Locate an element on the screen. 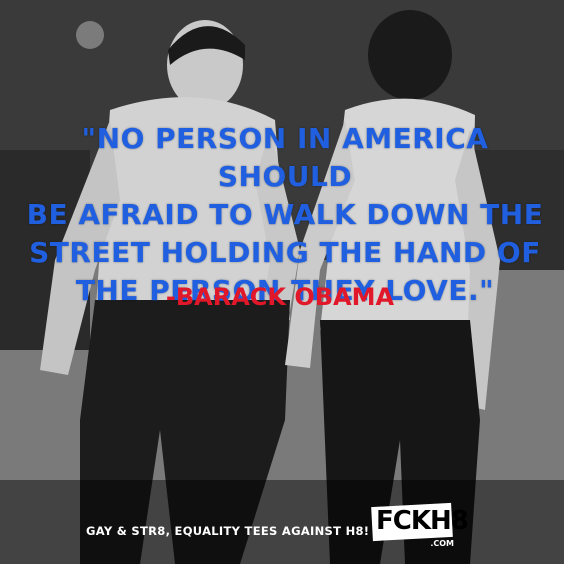  quote-line: "No person in America should is located at coordinates (285, 157).